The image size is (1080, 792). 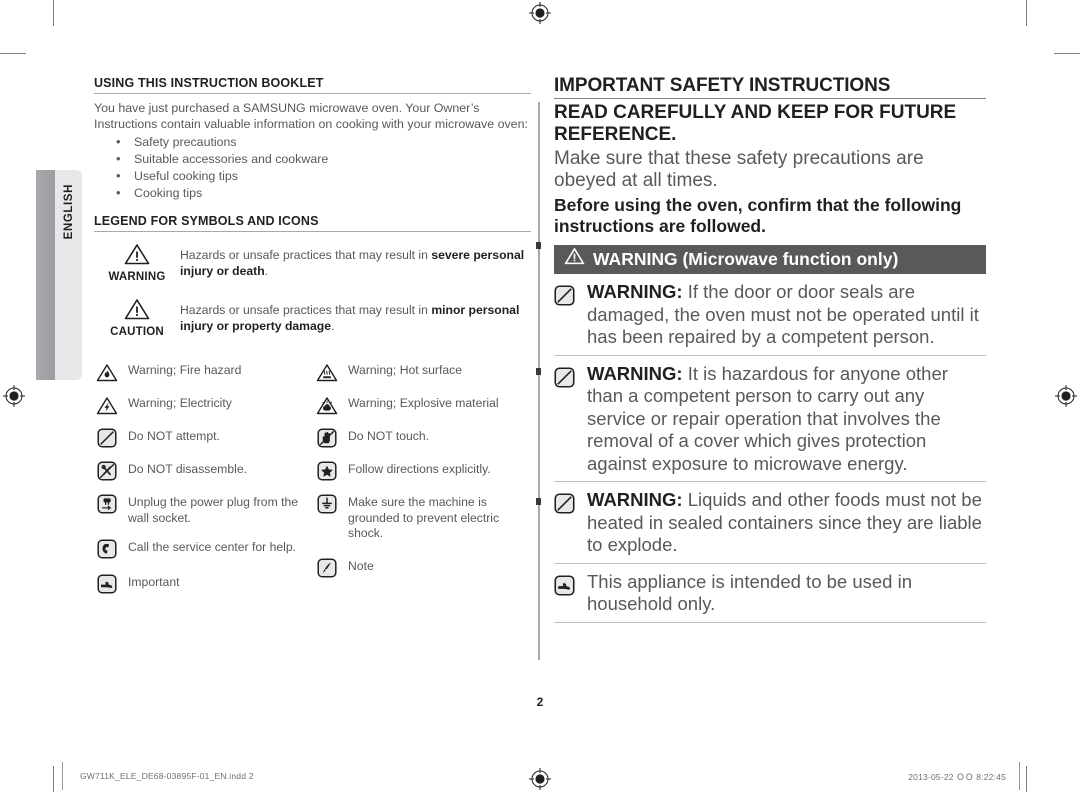 I want to click on legend-key-caution: CAUTION, so click(x=137, y=317).